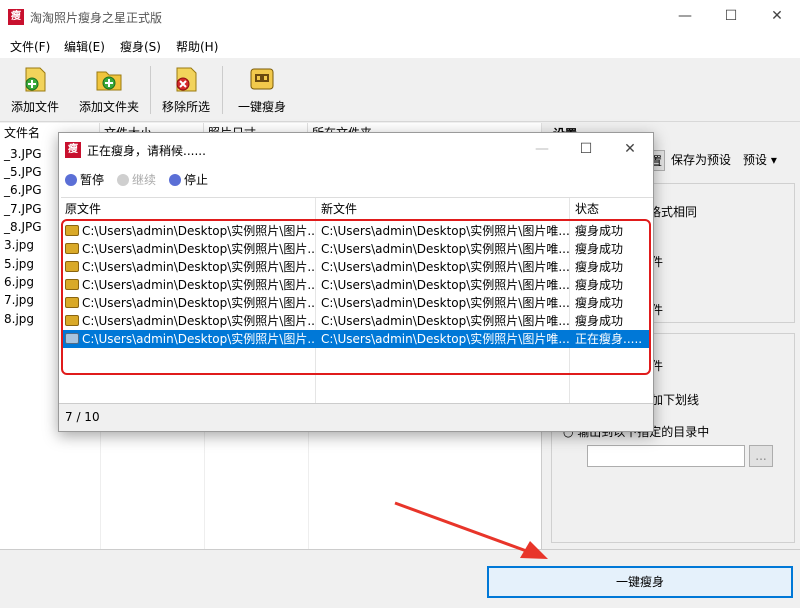 The image size is (800, 608). I want to click on dialog-minimize-button: —, so click(542, 149).